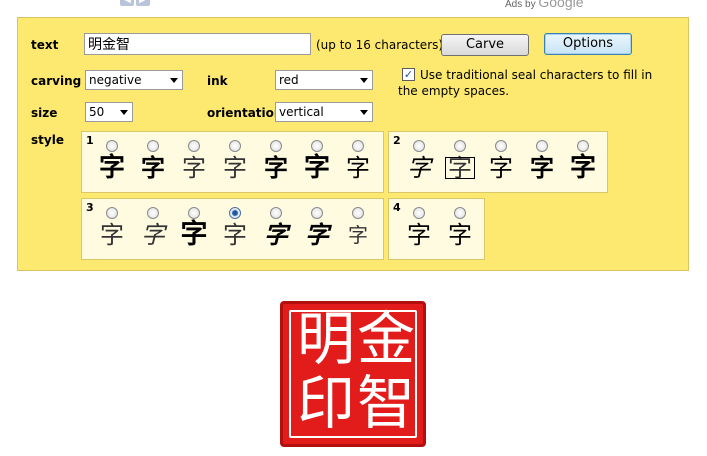 This screenshot has height=456, width=707. I want to click on ad-nav-arrows: ◀ ▶, so click(135, 3).